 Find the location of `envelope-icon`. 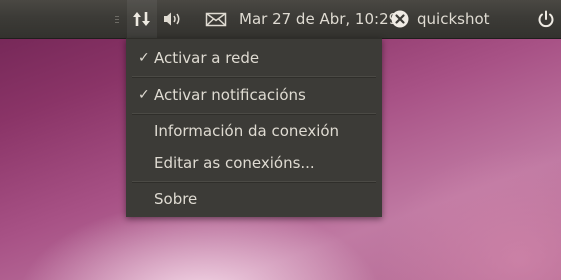

envelope-icon is located at coordinates (216, 19).